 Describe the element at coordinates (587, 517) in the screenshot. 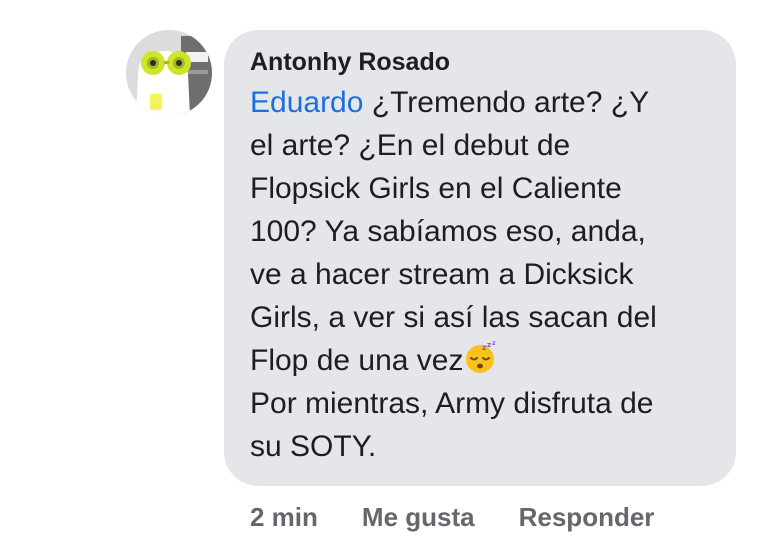

I see `reply-button: Responder` at that location.